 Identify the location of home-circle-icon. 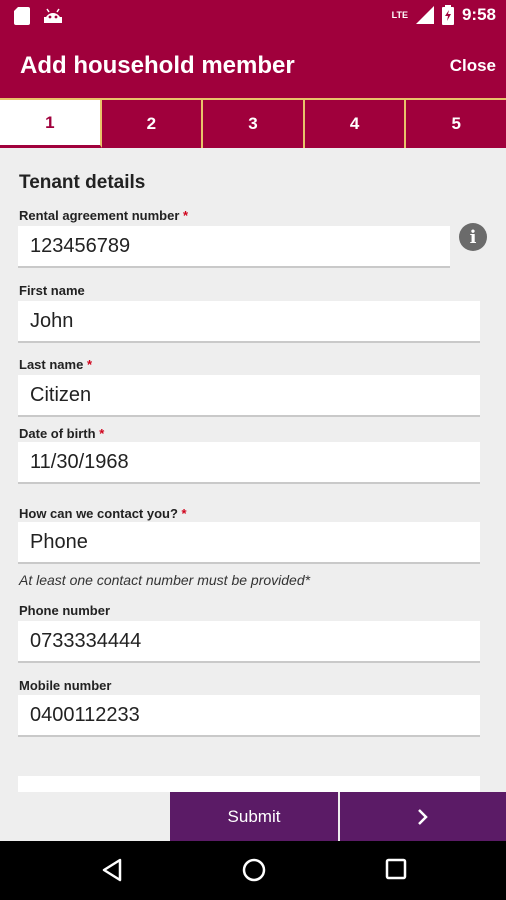
(254, 870).